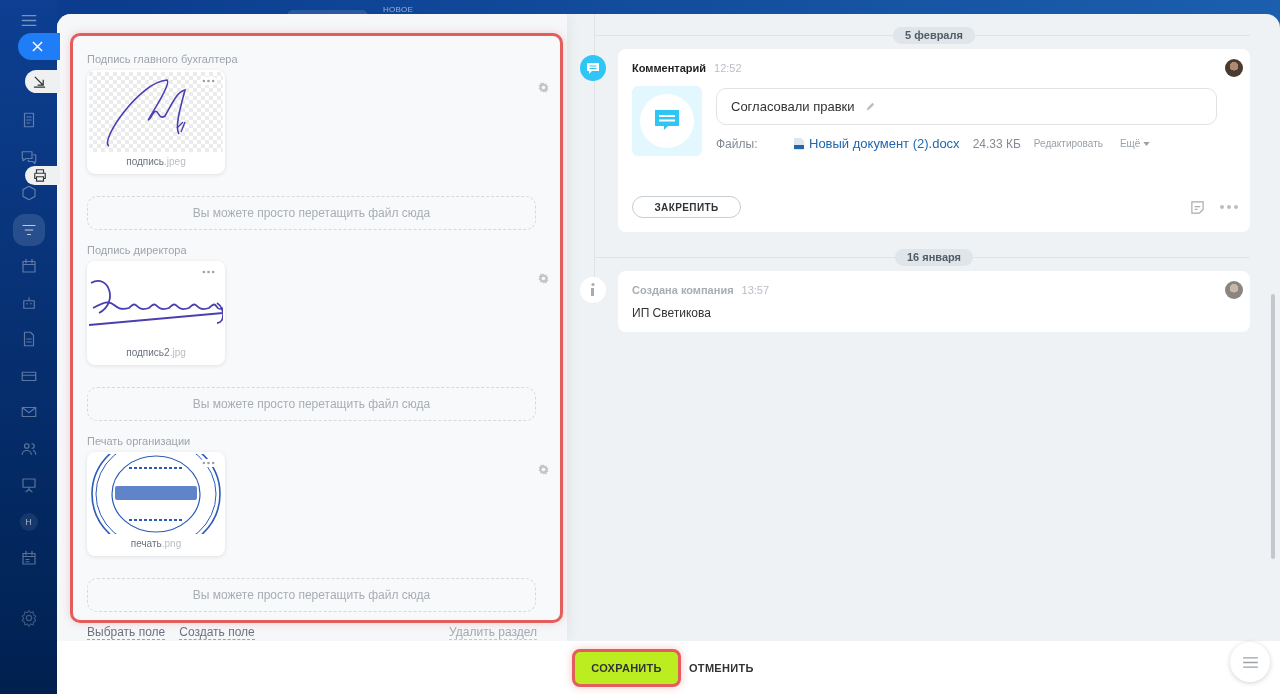 The height and width of the screenshot is (694, 1280). What do you see at coordinates (327, 14) in the screenshot?
I see `tab-pill` at bounding box center [327, 14].